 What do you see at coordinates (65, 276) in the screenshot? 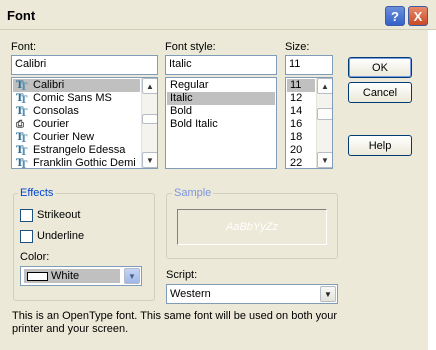
I see `color-value: White` at bounding box center [65, 276].